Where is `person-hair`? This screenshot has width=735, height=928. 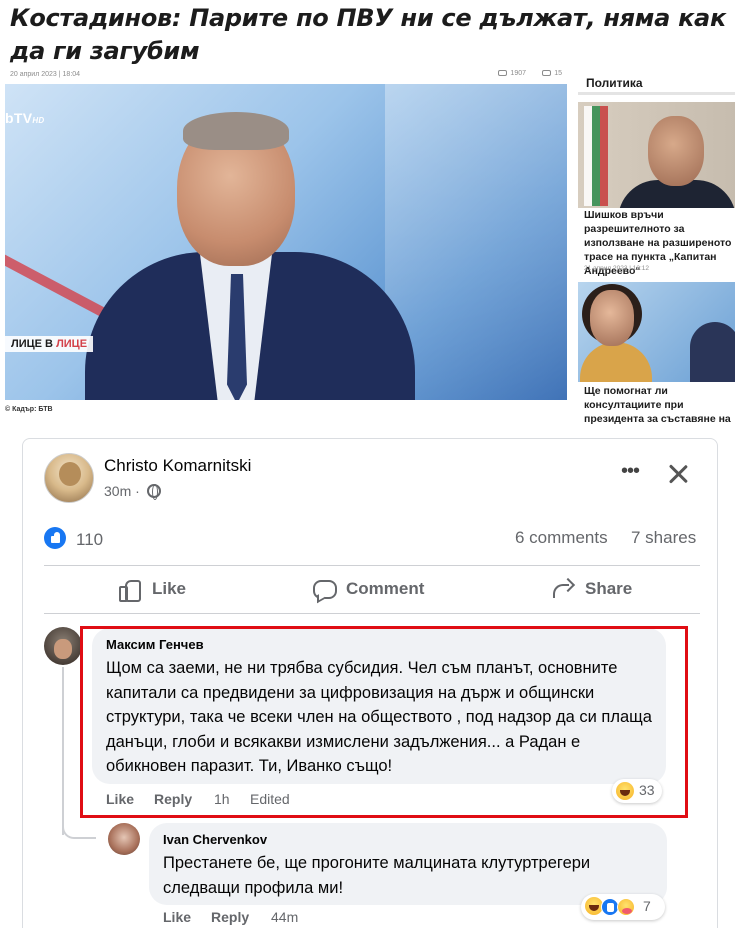
person-hair is located at coordinates (236, 131).